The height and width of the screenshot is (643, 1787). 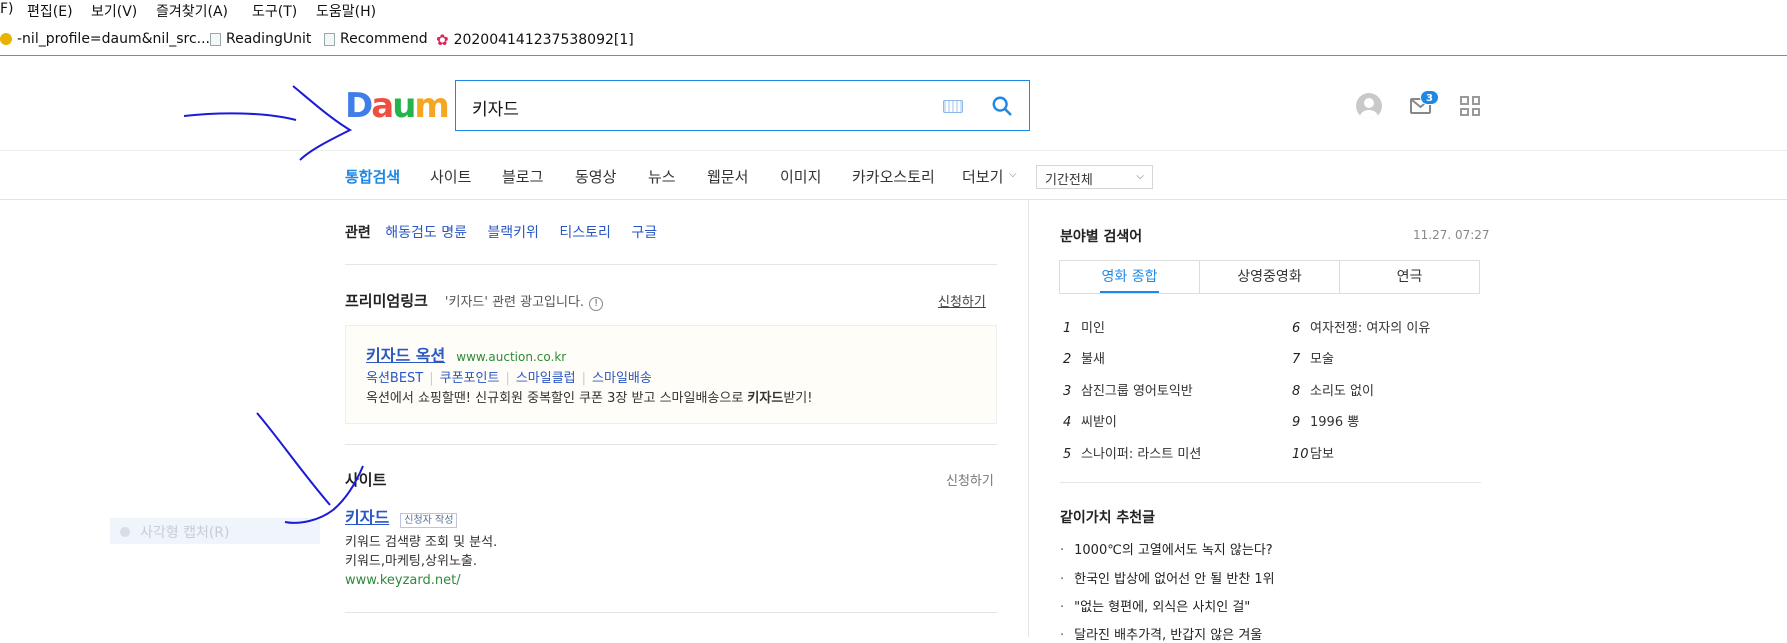 I want to click on favorite-label: ReadingUnit, so click(x=269, y=39).